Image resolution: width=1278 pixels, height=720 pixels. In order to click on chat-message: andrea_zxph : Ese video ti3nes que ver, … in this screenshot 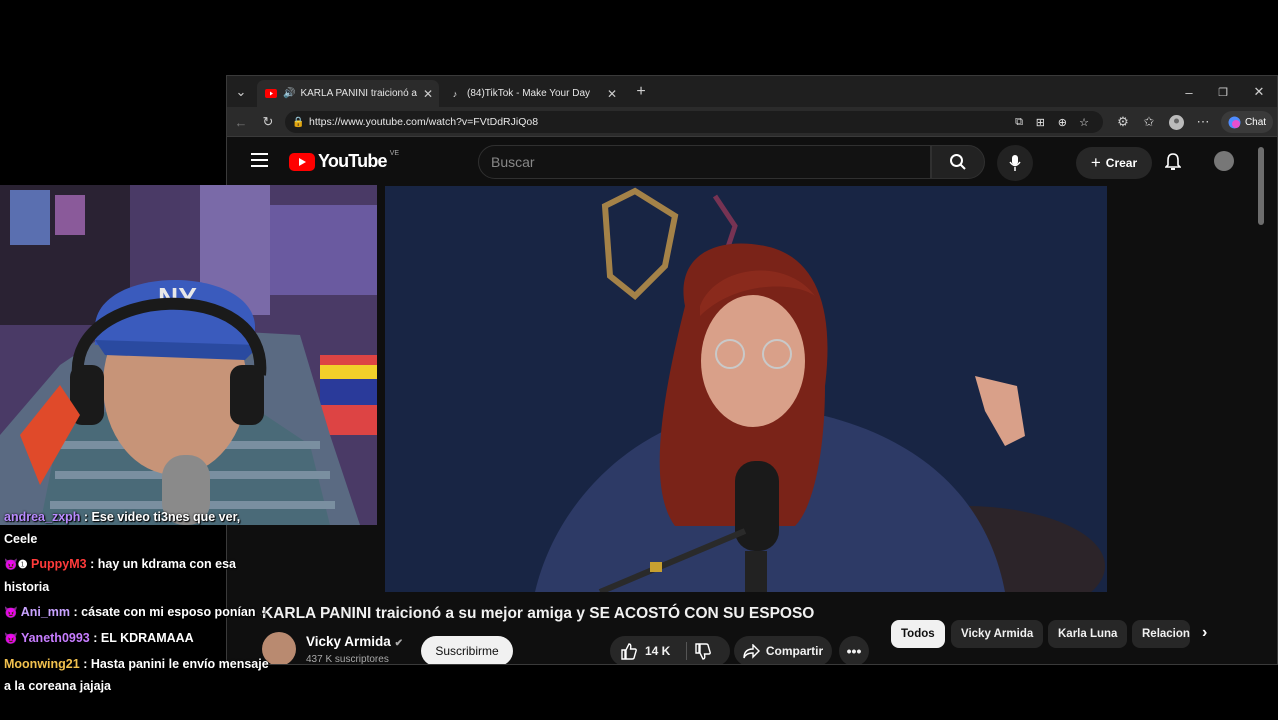, I will do `click(135, 528)`.